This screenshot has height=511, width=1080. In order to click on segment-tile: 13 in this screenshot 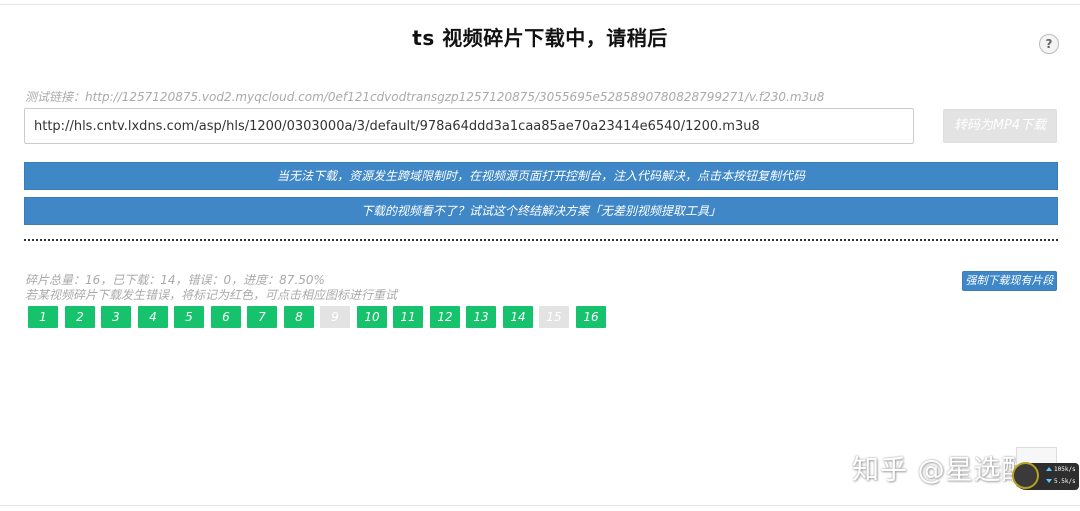, I will do `click(481, 317)`.